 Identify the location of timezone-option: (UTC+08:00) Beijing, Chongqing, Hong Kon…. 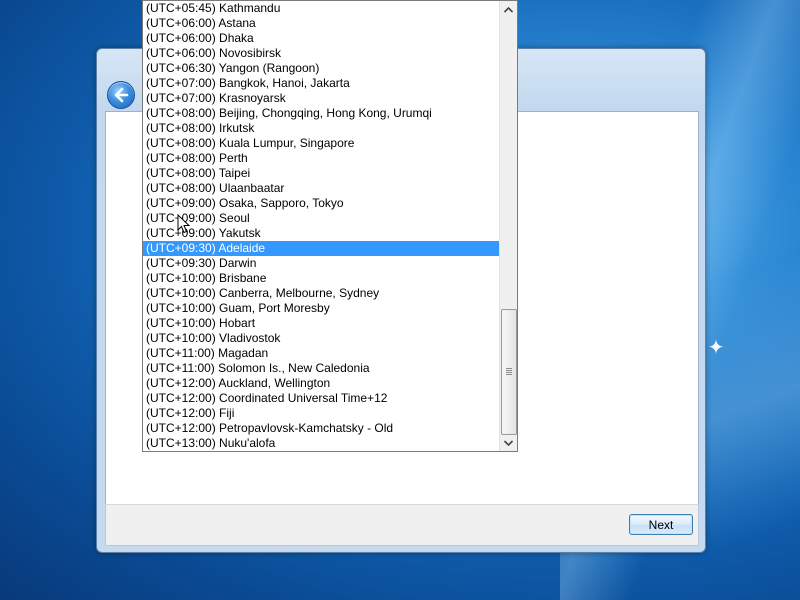
(322, 113).